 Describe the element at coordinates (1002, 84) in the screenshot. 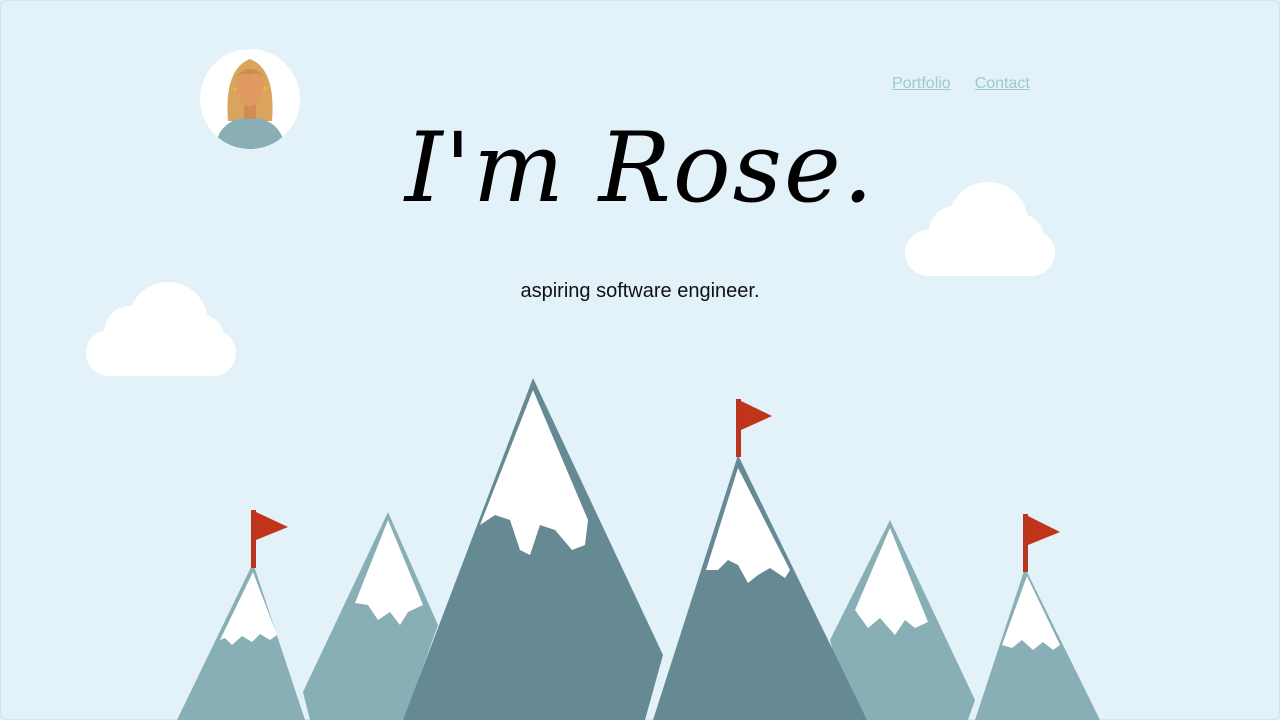

I see `nav-link-contact: Contact` at that location.